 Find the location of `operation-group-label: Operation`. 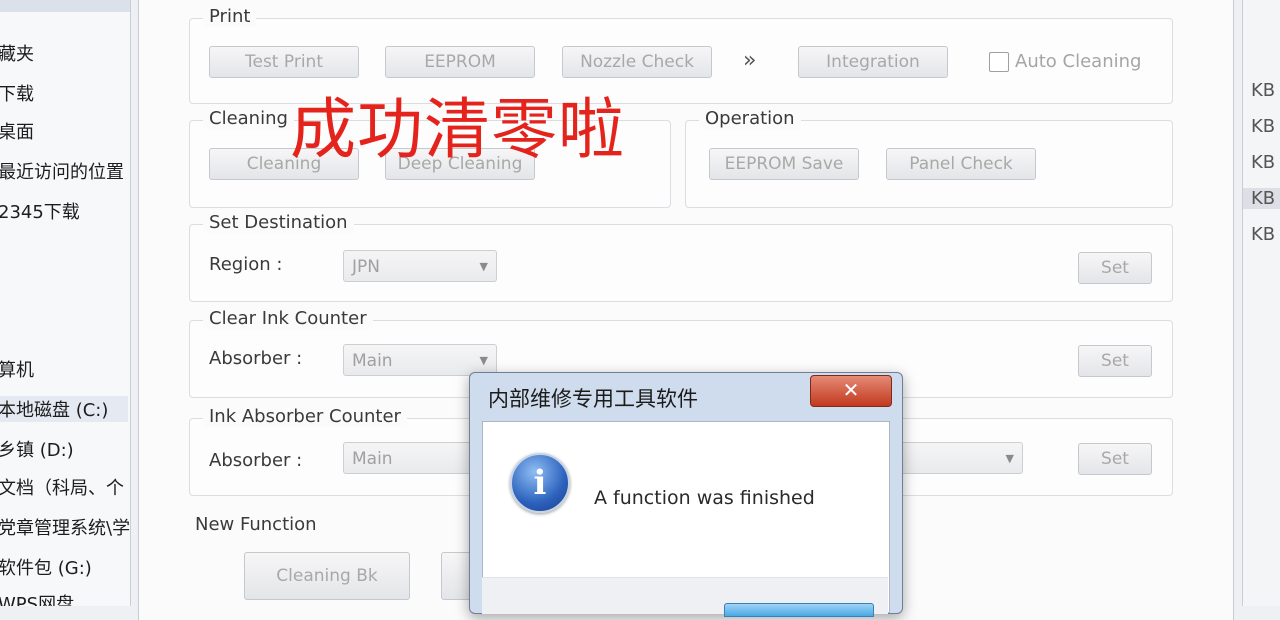

operation-group-label: Operation is located at coordinates (750, 118).